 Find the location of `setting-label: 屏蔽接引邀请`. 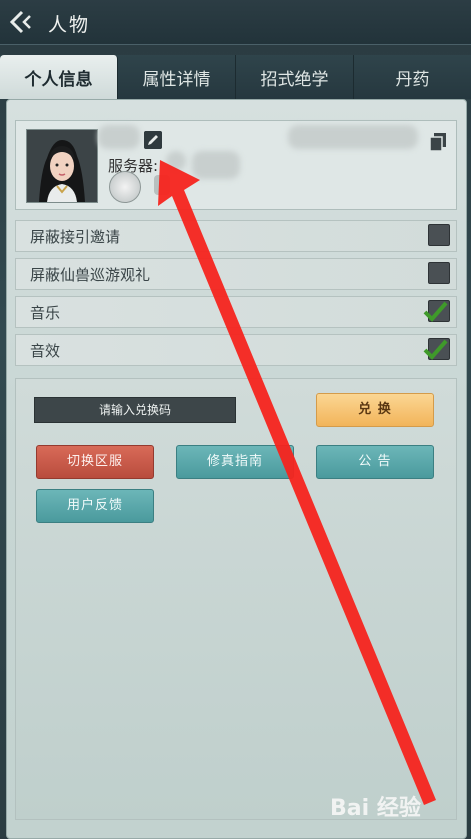

setting-label: 屏蔽接引邀请 is located at coordinates (75, 237).